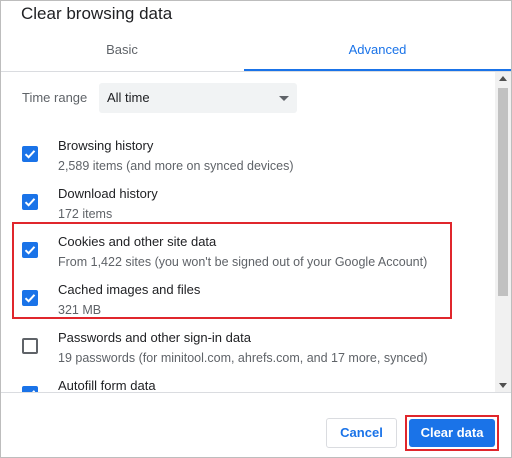 The height and width of the screenshot is (458, 512). I want to click on cached-images-checkbox, so click(30, 298).